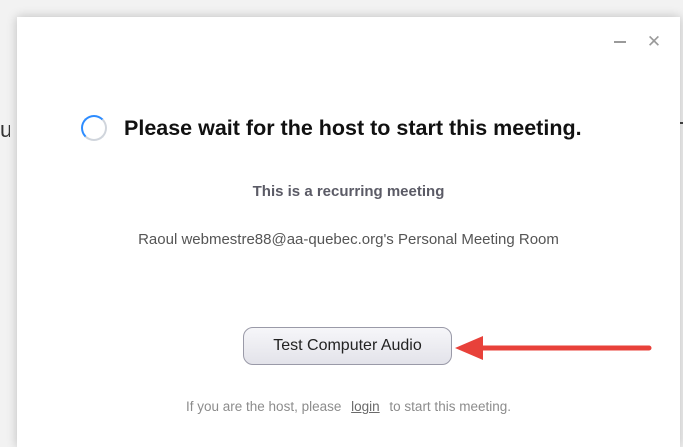  Describe the element at coordinates (450, 406) in the screenshot. I see `host-prompt-suffix: to start this meeting.` at that location.